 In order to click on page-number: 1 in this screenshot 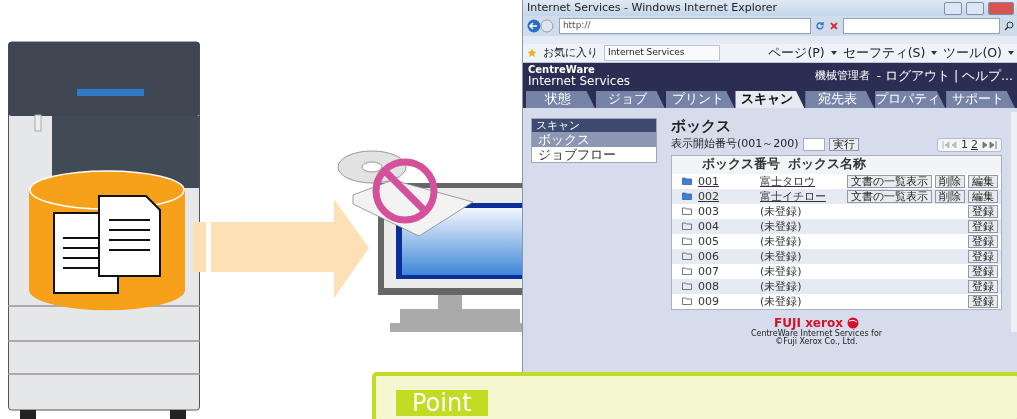, I will do `click(964, 144)`.